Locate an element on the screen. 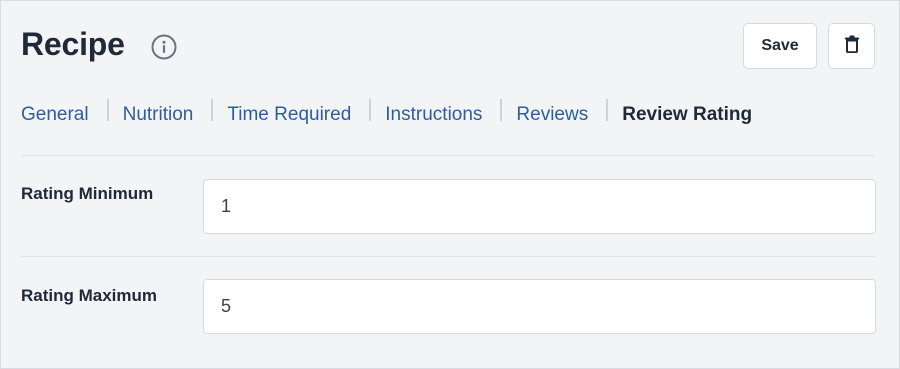 This screenshot has height=369, width=900. tab-nutrition: Nutrition is located at coordinates (158, 115).